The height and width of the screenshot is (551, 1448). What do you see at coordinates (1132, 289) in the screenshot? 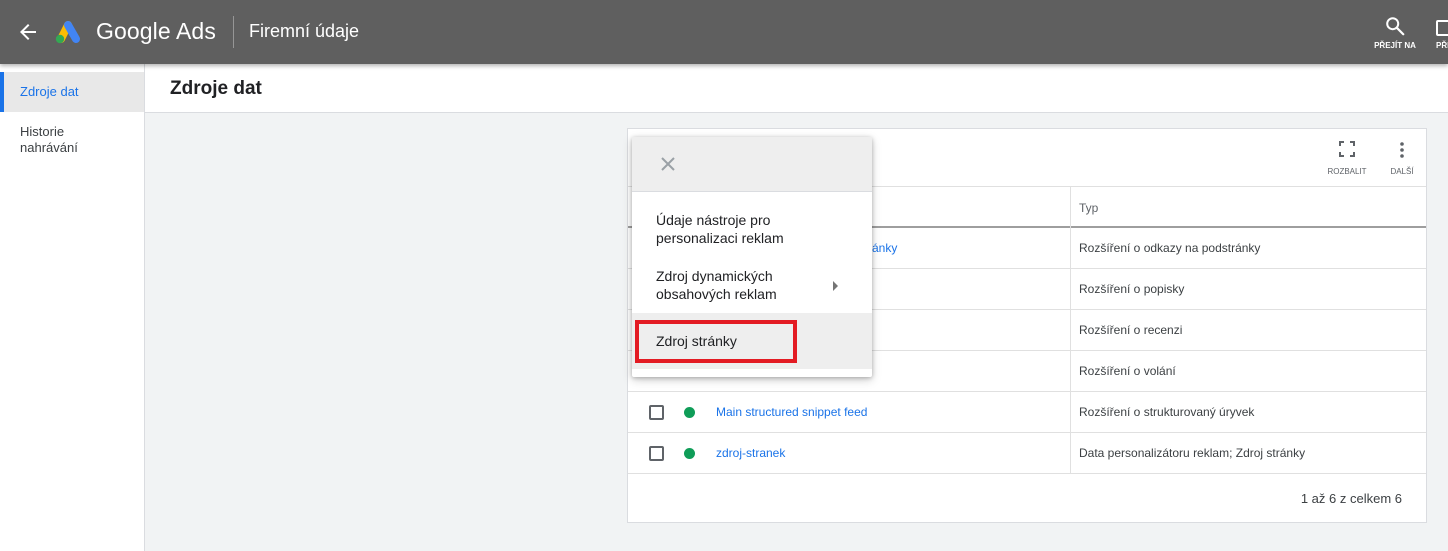
I see `row-type: Rozšíření o popisky` at bounding box center [1132, 289].